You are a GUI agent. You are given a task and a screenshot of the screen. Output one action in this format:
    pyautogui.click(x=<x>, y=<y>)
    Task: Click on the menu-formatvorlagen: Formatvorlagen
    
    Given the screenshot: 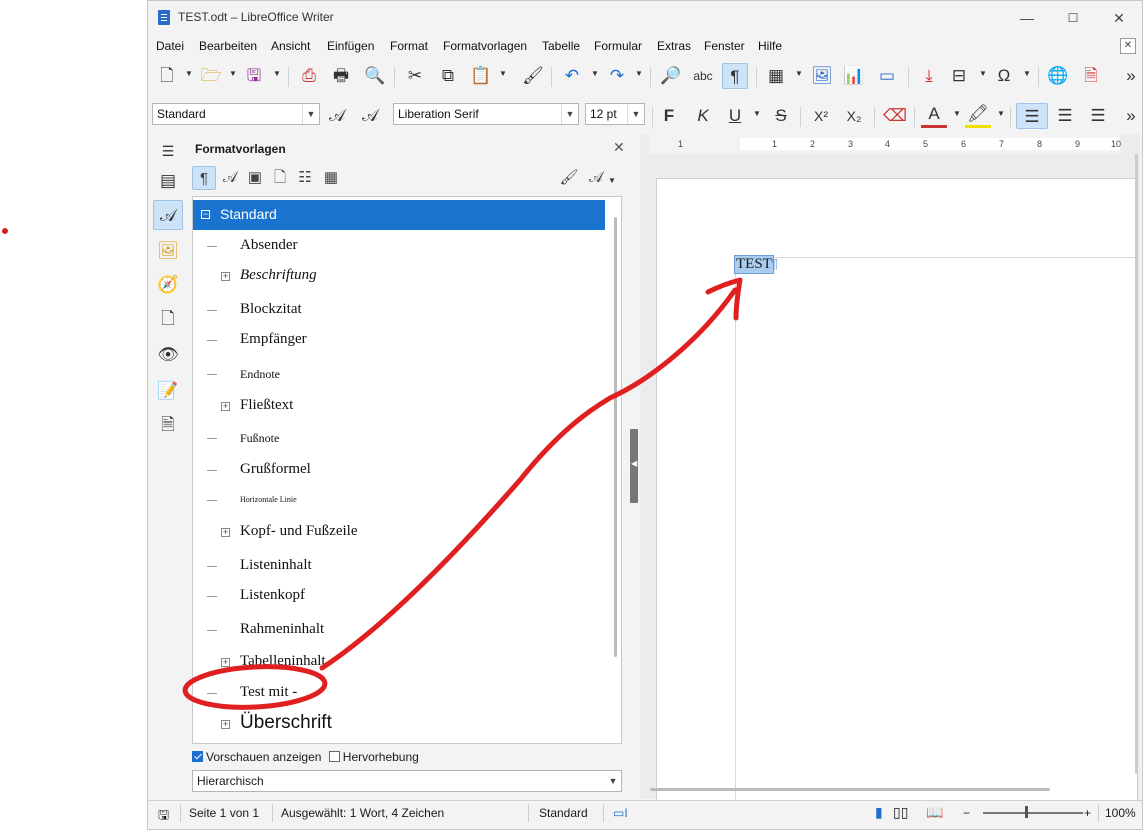 What is the action you would take?
    pyautogui.click(x=485, y=46)
    